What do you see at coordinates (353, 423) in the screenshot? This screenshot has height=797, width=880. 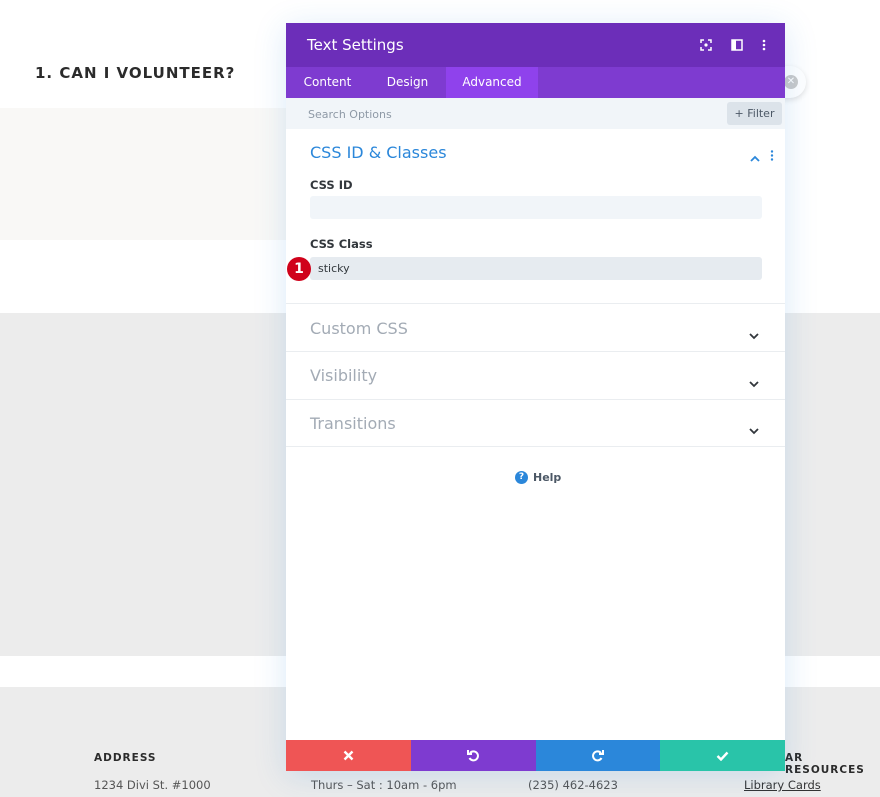 I see `transitions-toggle: Transitions` at bounding box center [353, 423].